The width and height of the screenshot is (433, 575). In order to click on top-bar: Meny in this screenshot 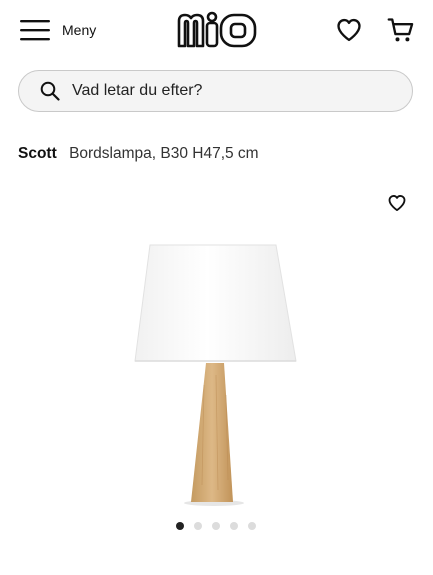, I will do `click(216, 31)`.